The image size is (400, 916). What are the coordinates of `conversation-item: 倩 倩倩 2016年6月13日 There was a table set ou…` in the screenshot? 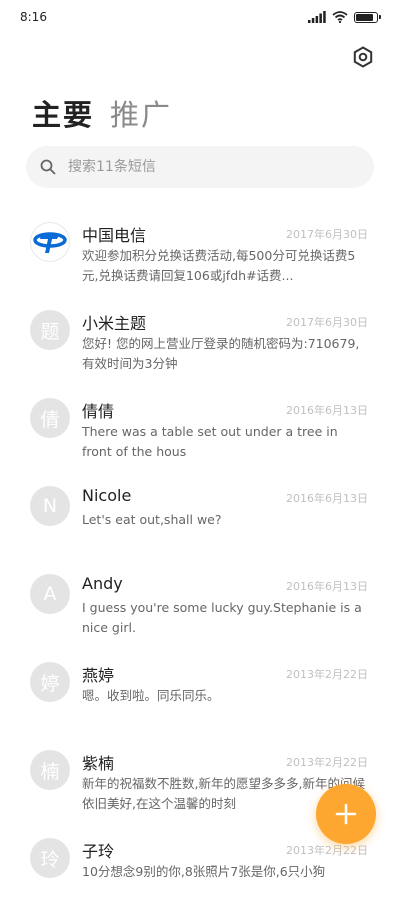 It's located at (200, 432).